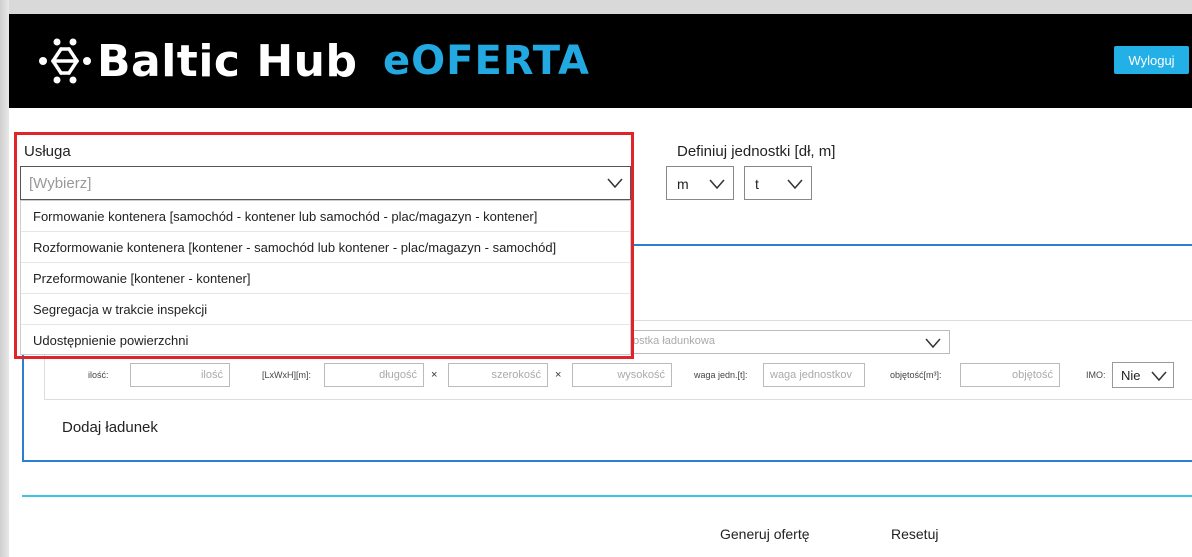 This screenshot has width=1192, height=557. Describe the element at coordinates (1143, 375) in the screenshot. I see `imo-select: Nie` at that location.